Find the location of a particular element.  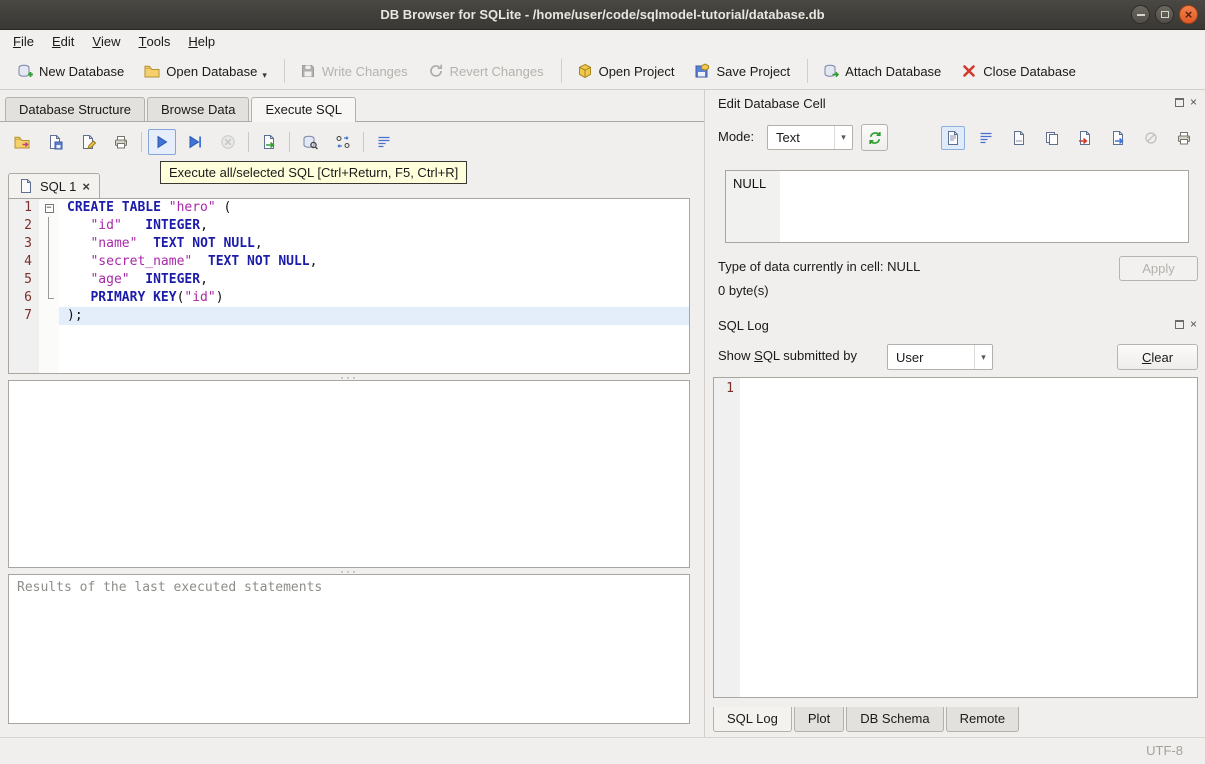

dropdown-arrow-icon: ▾ is located at coordinates (264, 75).